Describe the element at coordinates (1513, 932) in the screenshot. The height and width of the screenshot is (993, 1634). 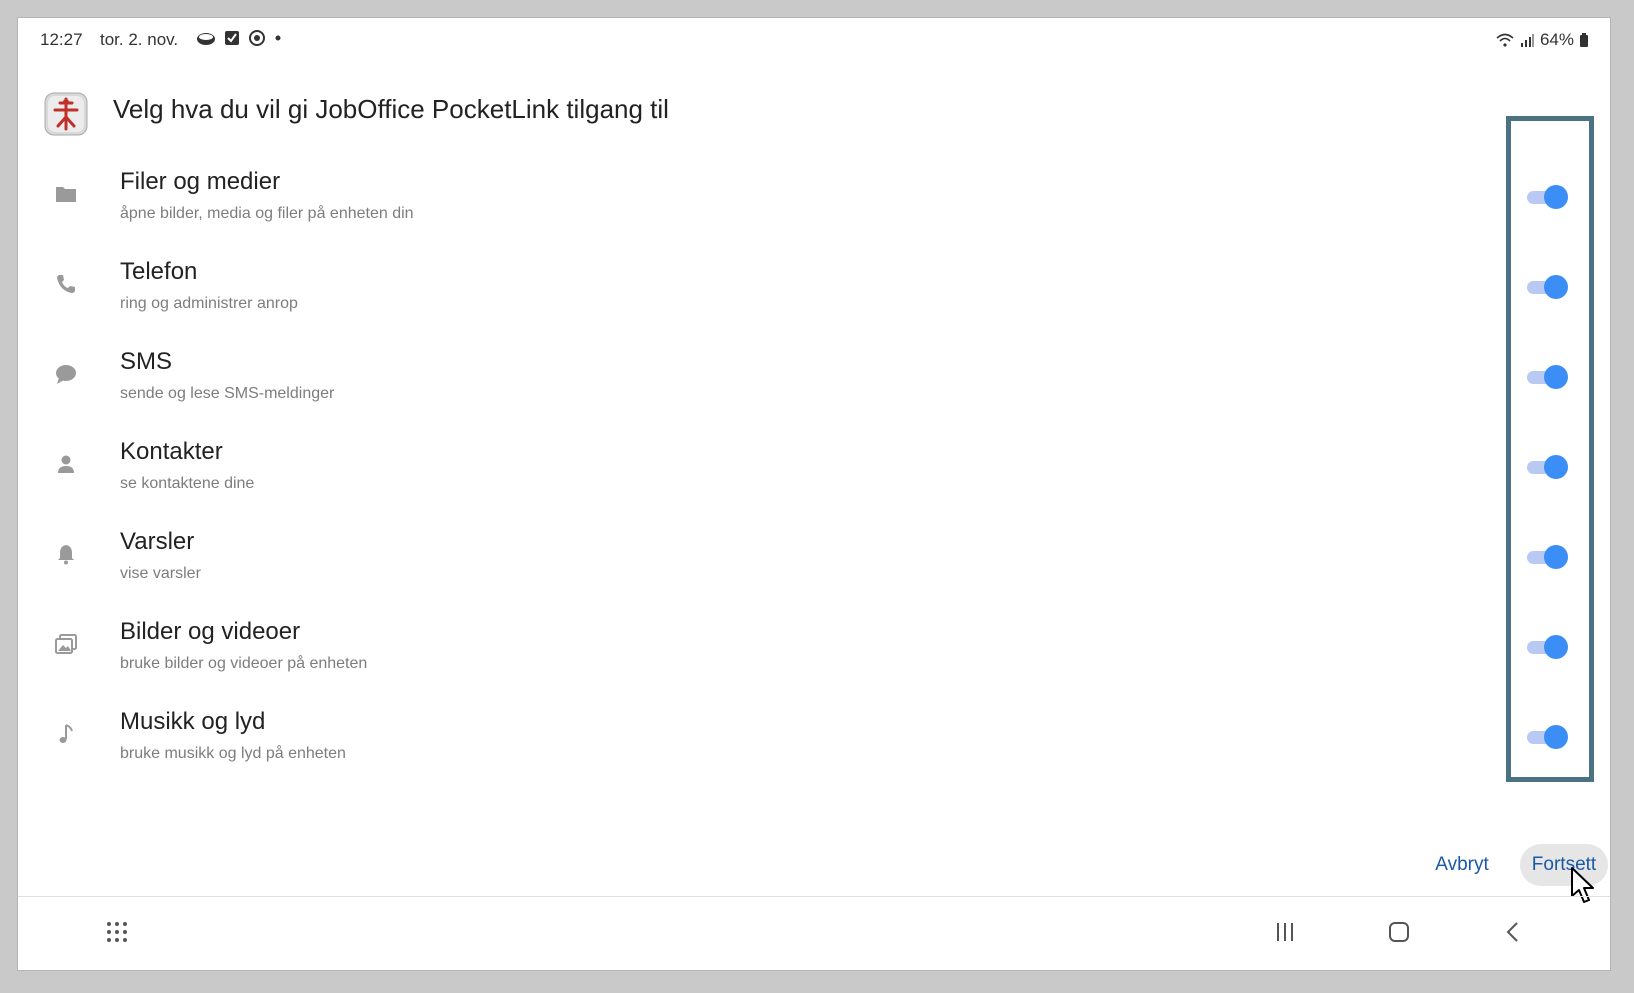
I see `back-icon` at that location.